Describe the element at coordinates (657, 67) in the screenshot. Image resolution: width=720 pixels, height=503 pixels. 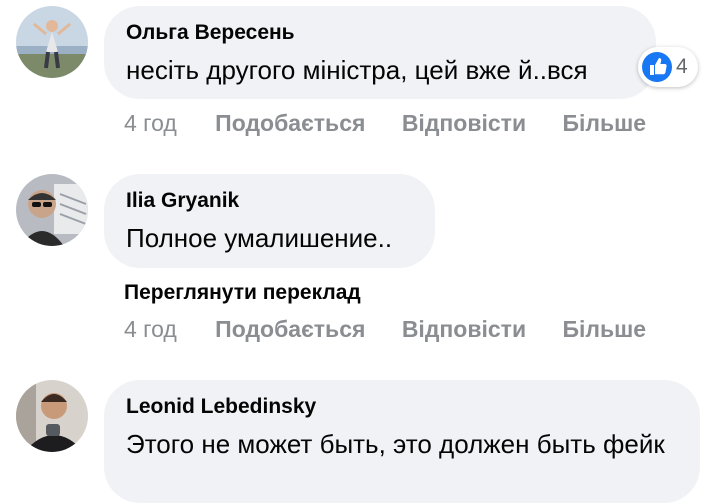
I see `like-icon` at that location.